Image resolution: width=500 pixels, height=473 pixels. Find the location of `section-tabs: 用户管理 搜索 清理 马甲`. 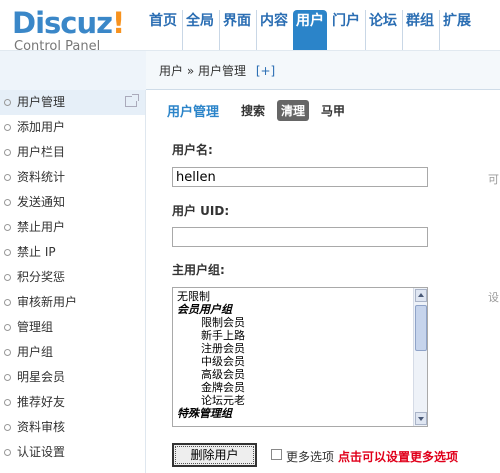

section-tabs: 用户管理 搜索 清理 马甲 is located at coordinates (262, 110).